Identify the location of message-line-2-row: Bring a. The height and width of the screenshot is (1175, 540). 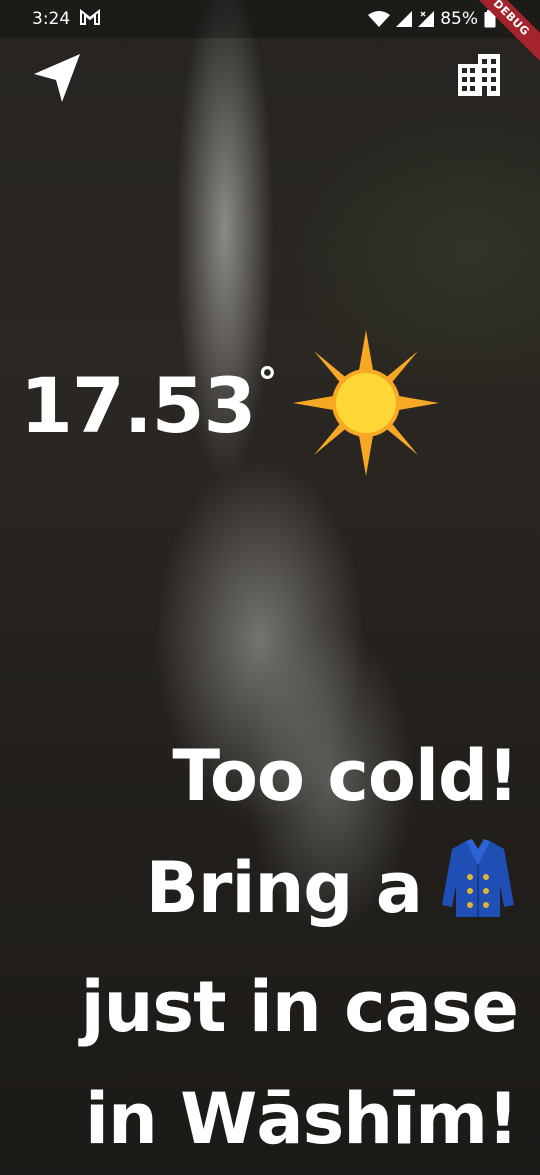
(268, 891).